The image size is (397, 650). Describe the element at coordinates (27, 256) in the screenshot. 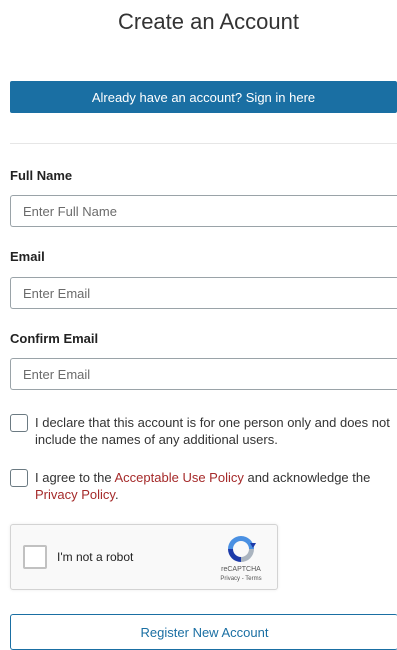

I see `email-label: Email` at that location.